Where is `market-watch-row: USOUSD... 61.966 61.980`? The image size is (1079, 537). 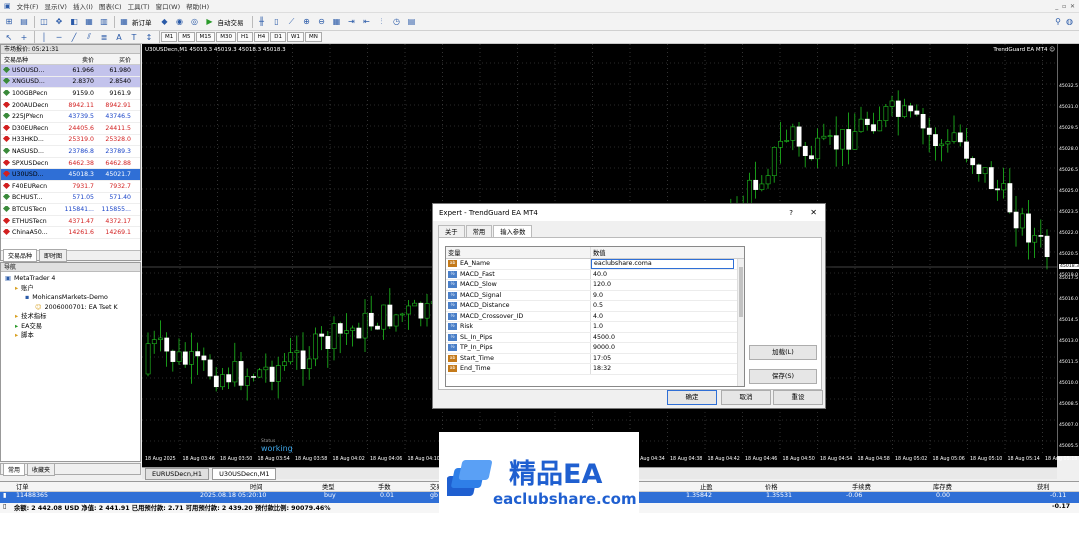
market-watch-row: USOUSD... 61.966 61.980 is located at coordinates (70, 71).